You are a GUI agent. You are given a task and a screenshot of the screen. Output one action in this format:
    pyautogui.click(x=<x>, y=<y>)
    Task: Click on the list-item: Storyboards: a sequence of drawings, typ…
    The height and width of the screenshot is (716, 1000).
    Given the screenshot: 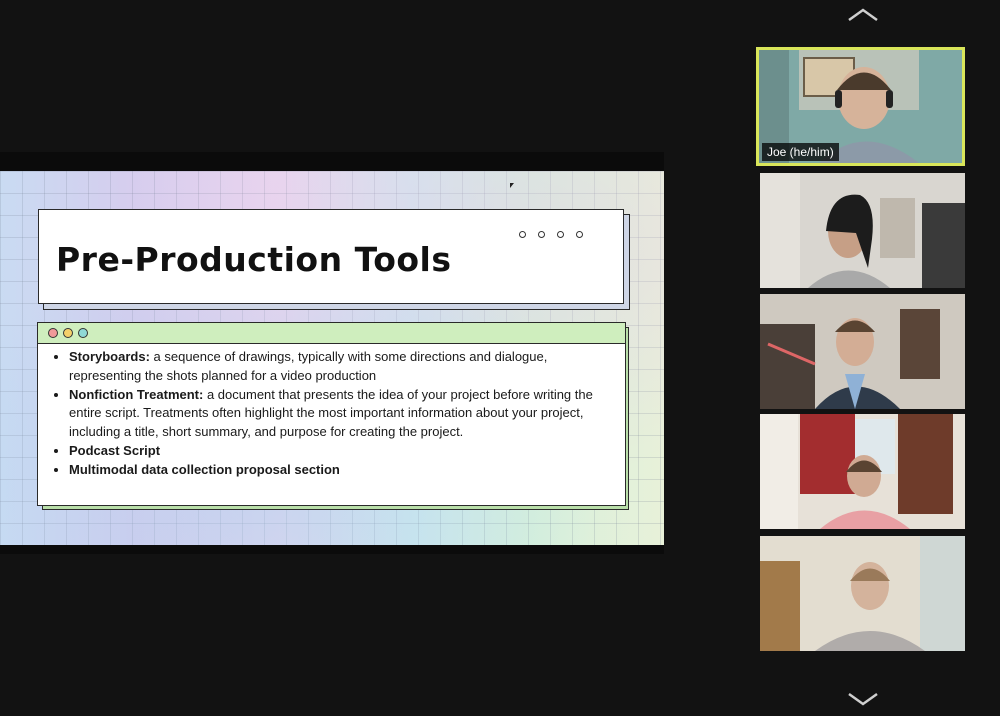 What is the action you would take?
    pyautogui.click(x=341, y=367)
    